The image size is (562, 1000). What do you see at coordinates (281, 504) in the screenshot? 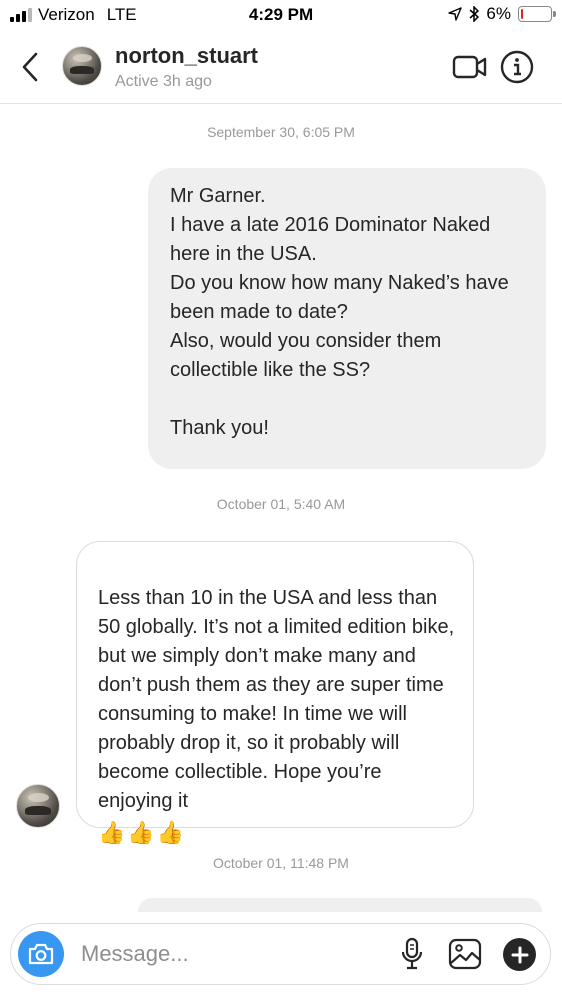
I see `timestamp: October 01, 5:40 AM` at bounding box center [281, 504].